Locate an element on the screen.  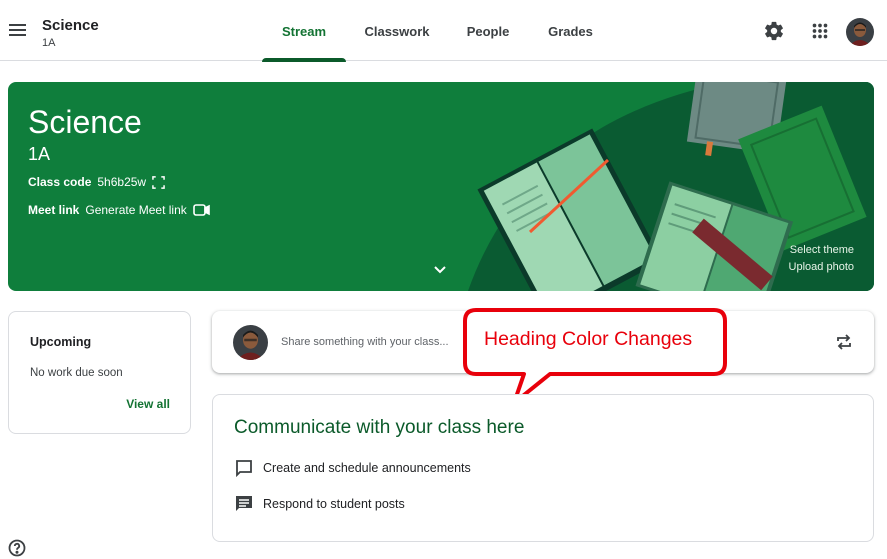
video-camera-icon is located at coordinates (201, 210).